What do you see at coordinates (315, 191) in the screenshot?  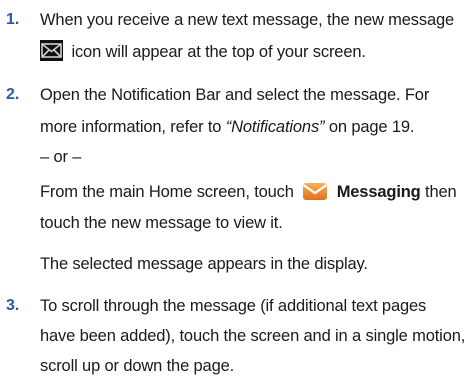 I see `messaging-app-icon` at bounding box center [315, 191].